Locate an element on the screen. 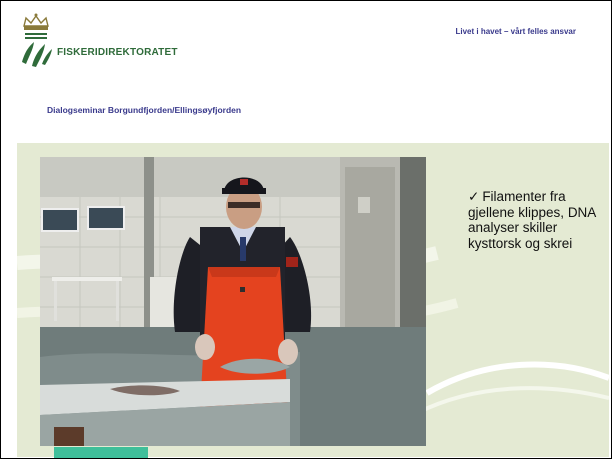 The image size is (612, 459). crown-fish-emblem-icon is located at coordinates (37, 40).